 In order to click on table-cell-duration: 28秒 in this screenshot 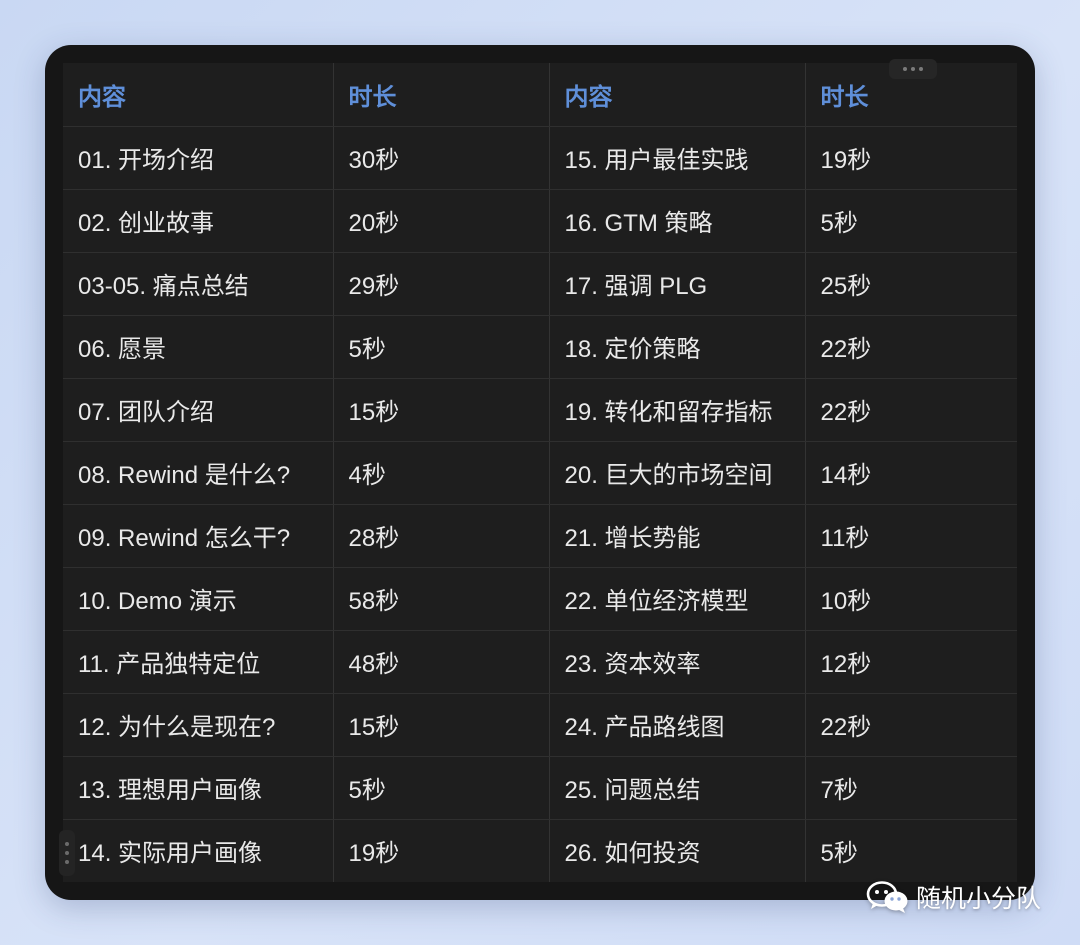, I will do `click(440, 536)`.